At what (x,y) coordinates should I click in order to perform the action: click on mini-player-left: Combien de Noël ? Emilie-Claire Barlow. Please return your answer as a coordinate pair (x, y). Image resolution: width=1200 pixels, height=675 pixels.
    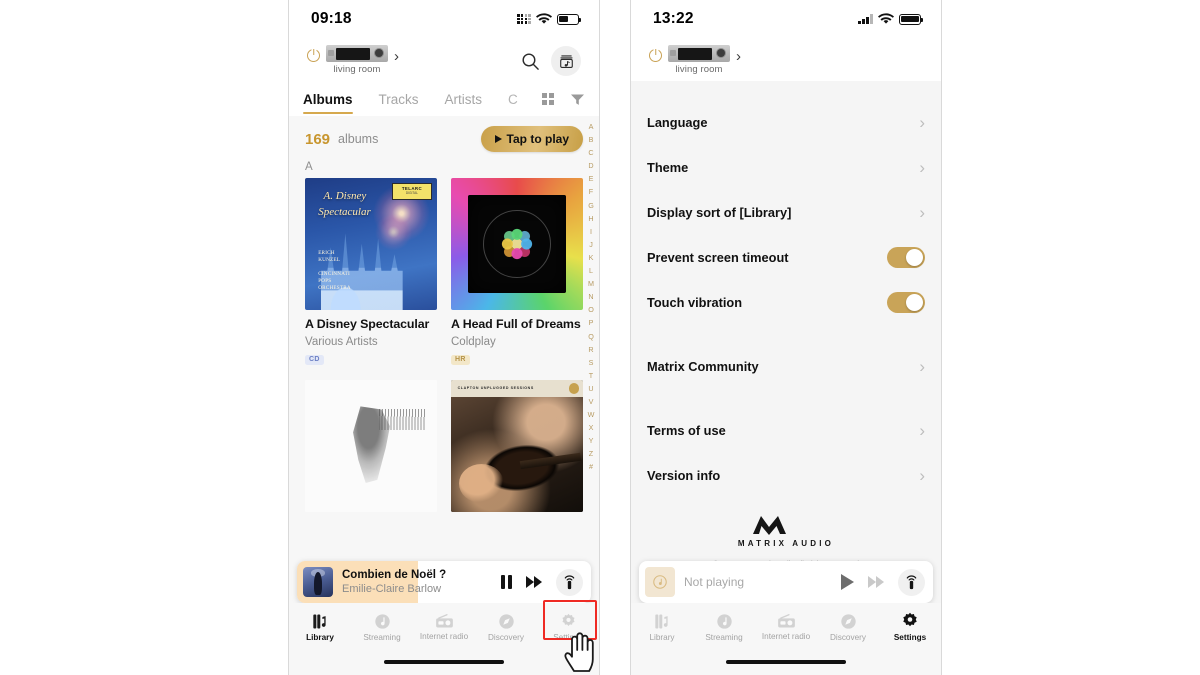
    Looking at the image, I should click on (444, 582).